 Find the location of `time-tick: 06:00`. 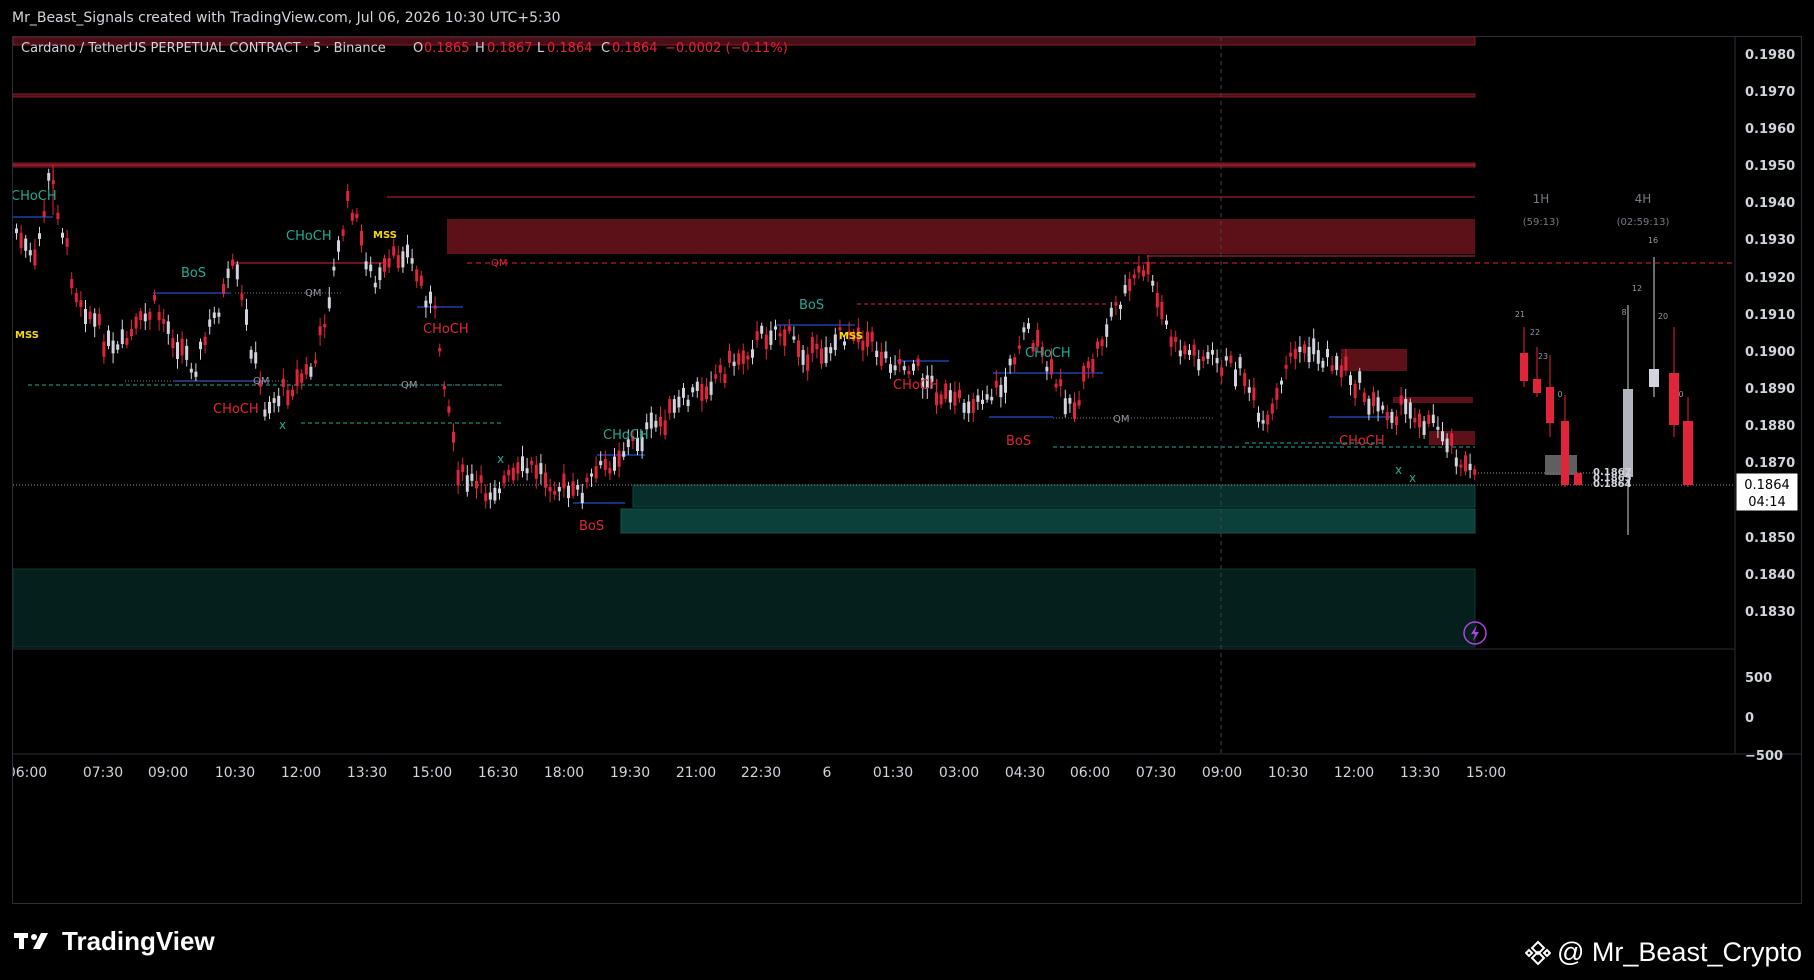

time-tick: 06:00 is located at coordinates (30, 773).